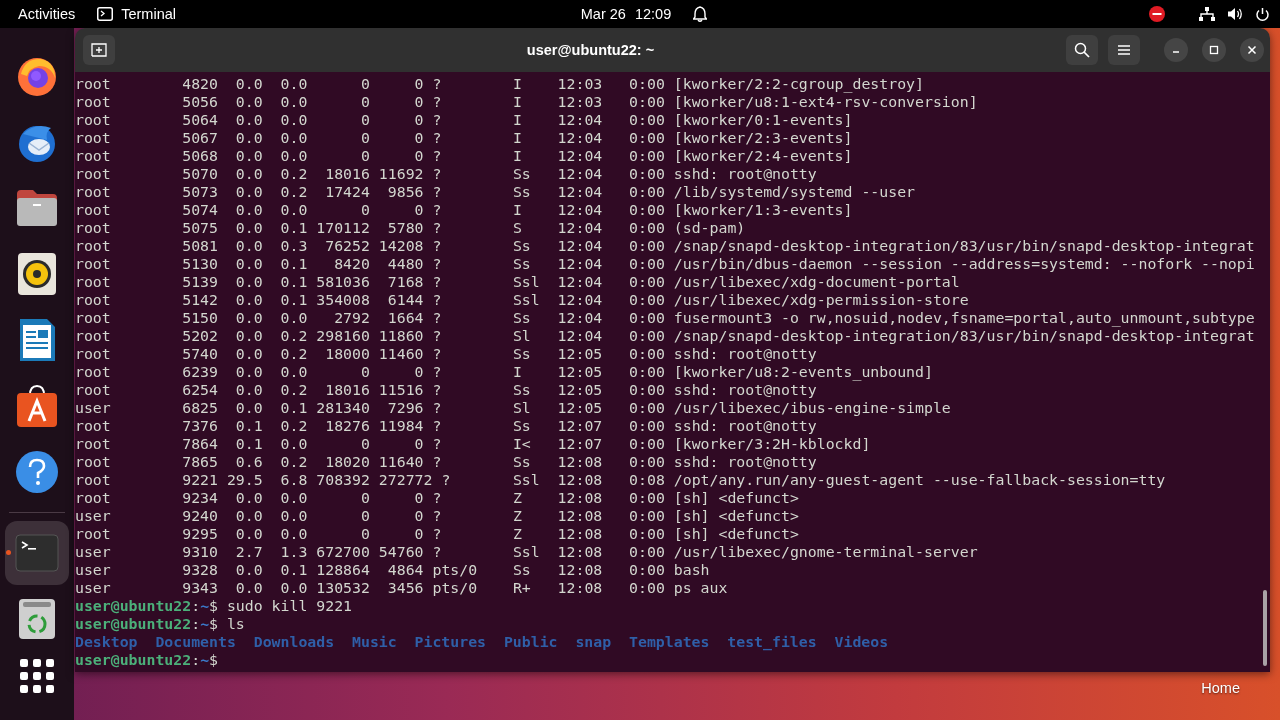 Image resolution: width=1280 pixels, height=720 pixels. What do you see at coordinates (464, 120) in the screenshot?
I see `output-line: root 5064 0.0 0.0 0 0 ? I 12:04 0:00 [kworker/0:1-events]` at bounding box center [464, 120].